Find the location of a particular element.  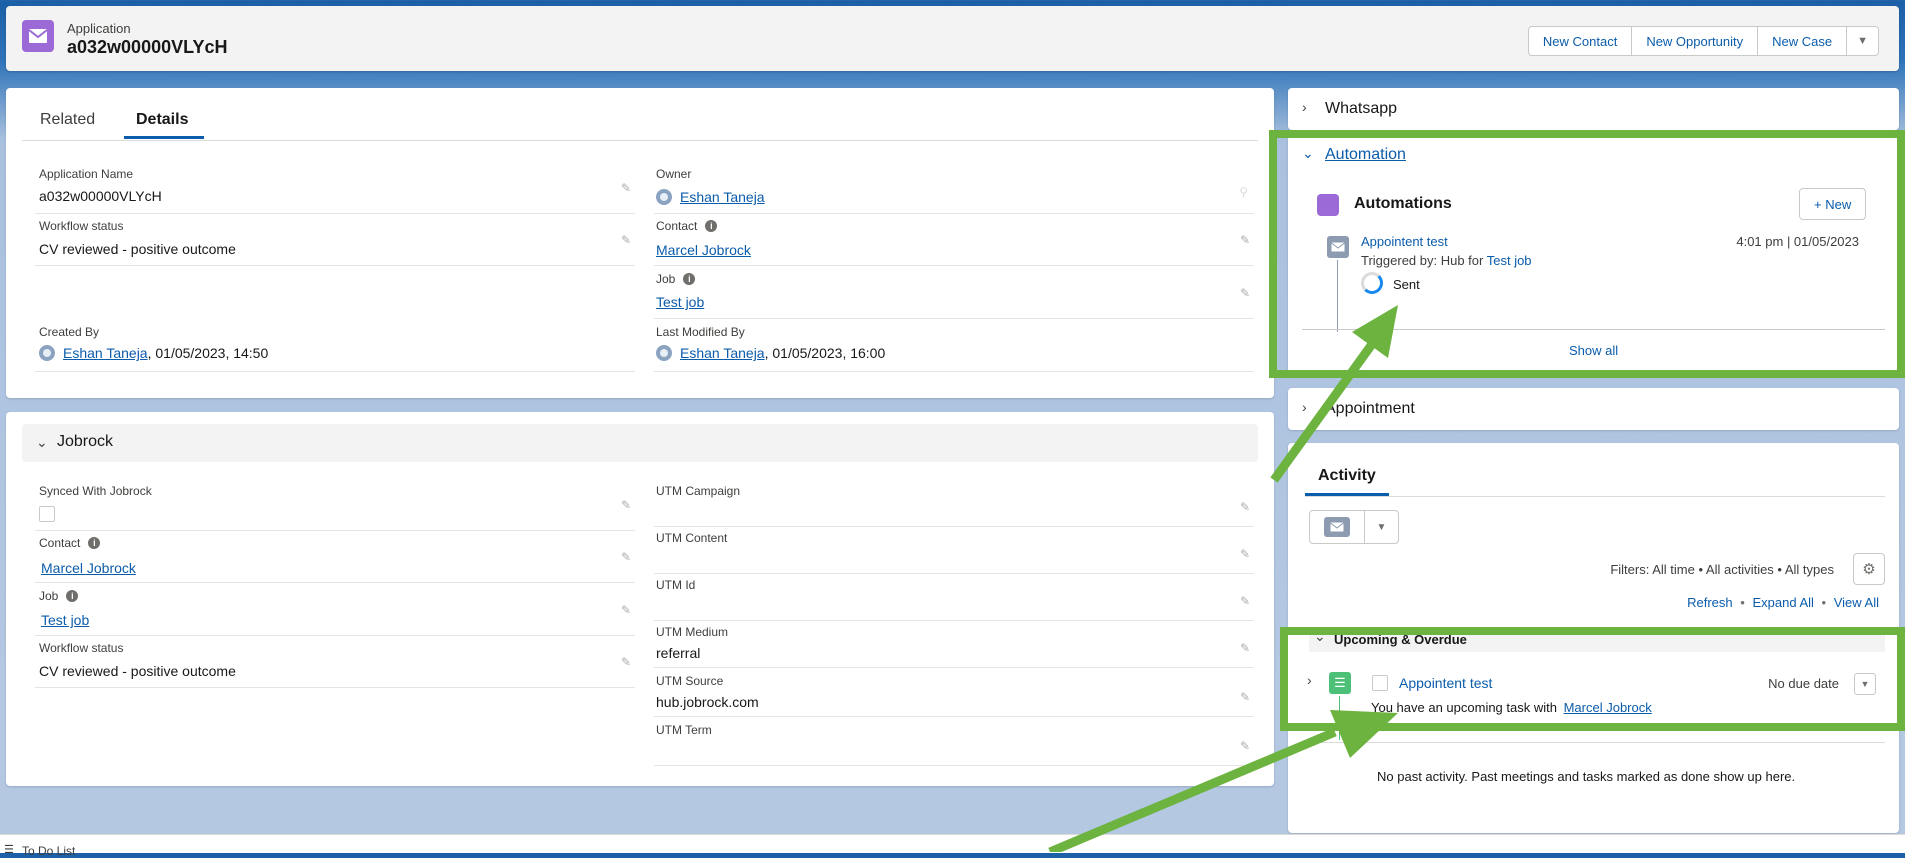

arrow-to-automation-status is located at coordinates (1334, 394).